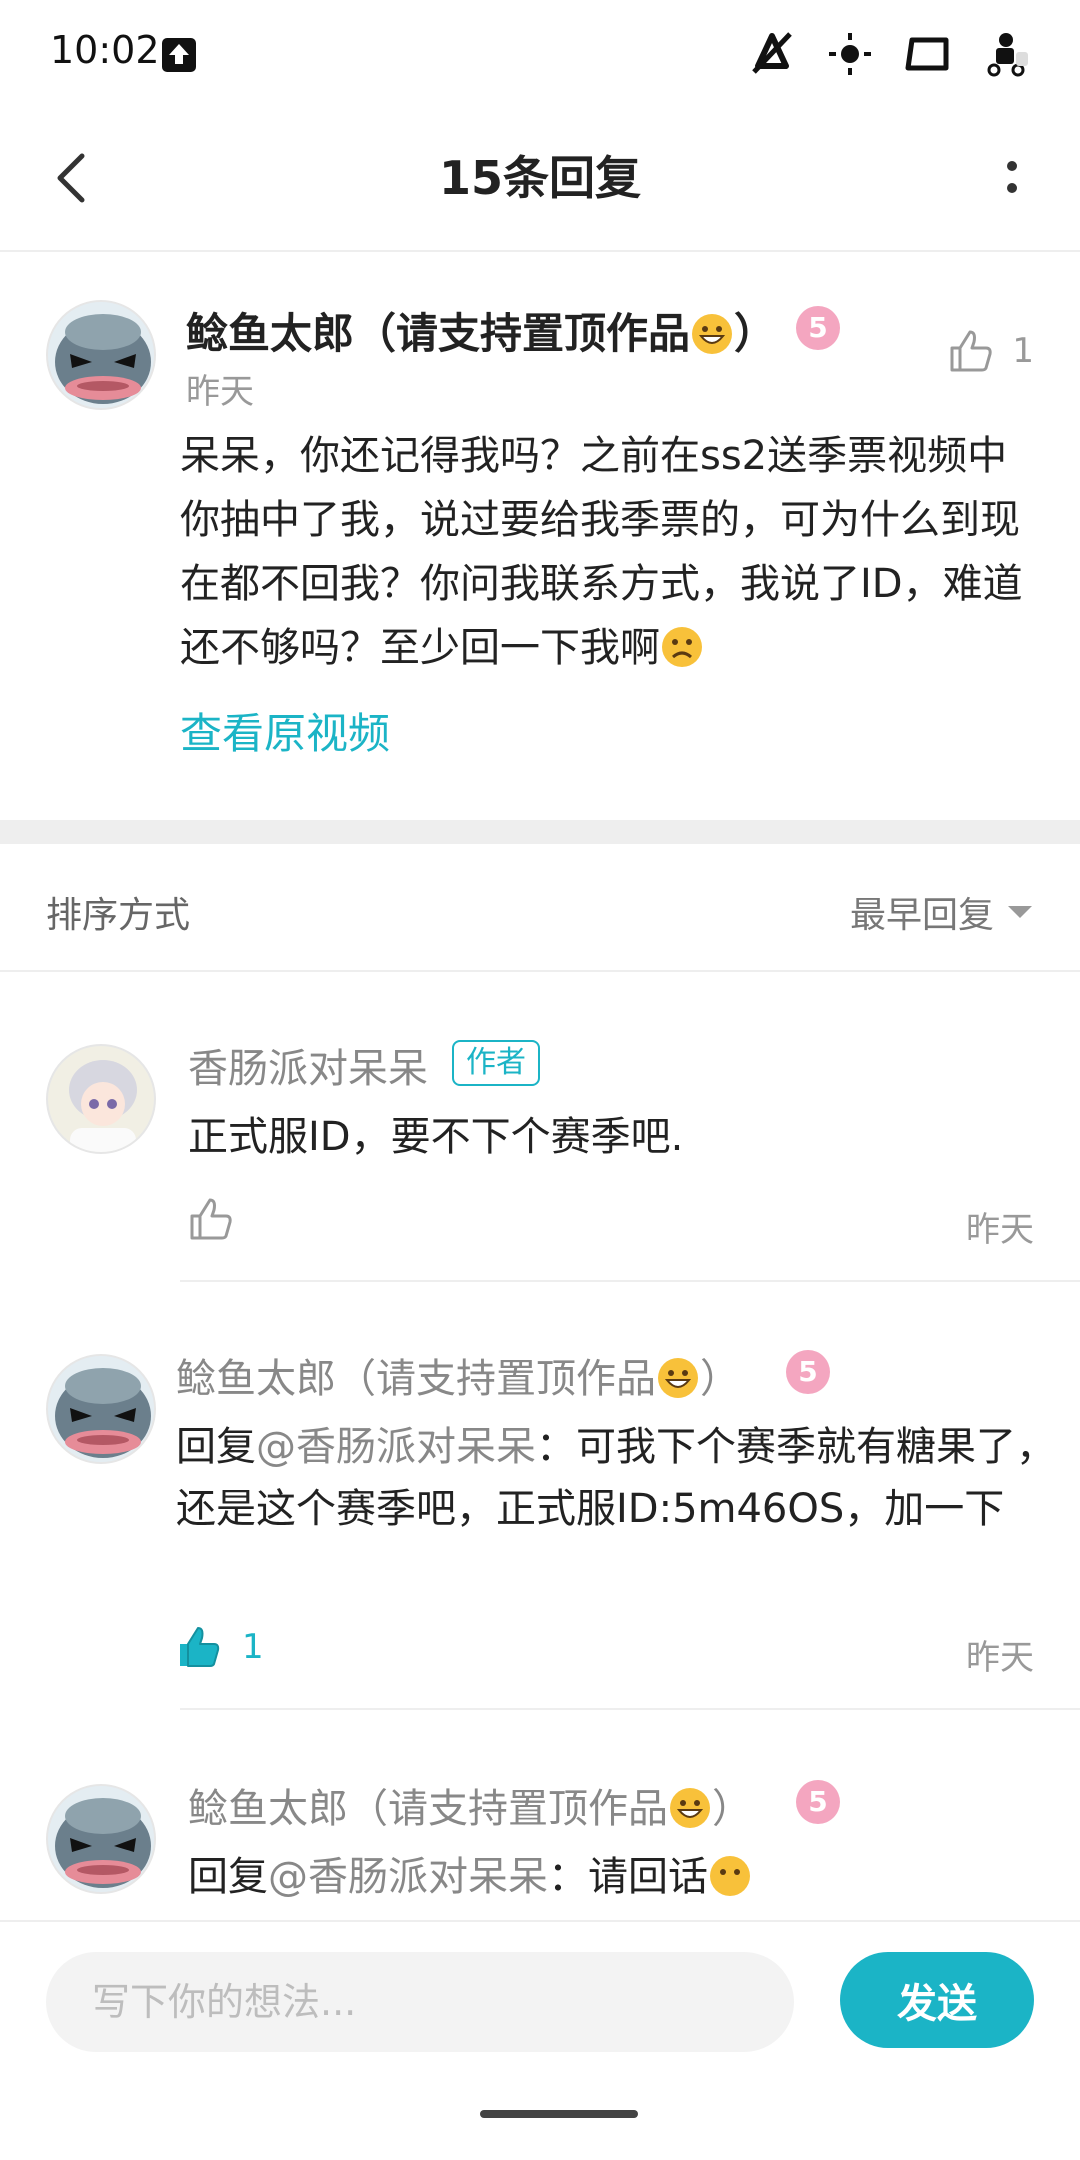 The width and height of the screenshot is (1080, 2160). What do you see at coordinates (682, 647) in the screenshot?
I see `slightly-frowning-emoji-icon` at bounding box center [682, 647].